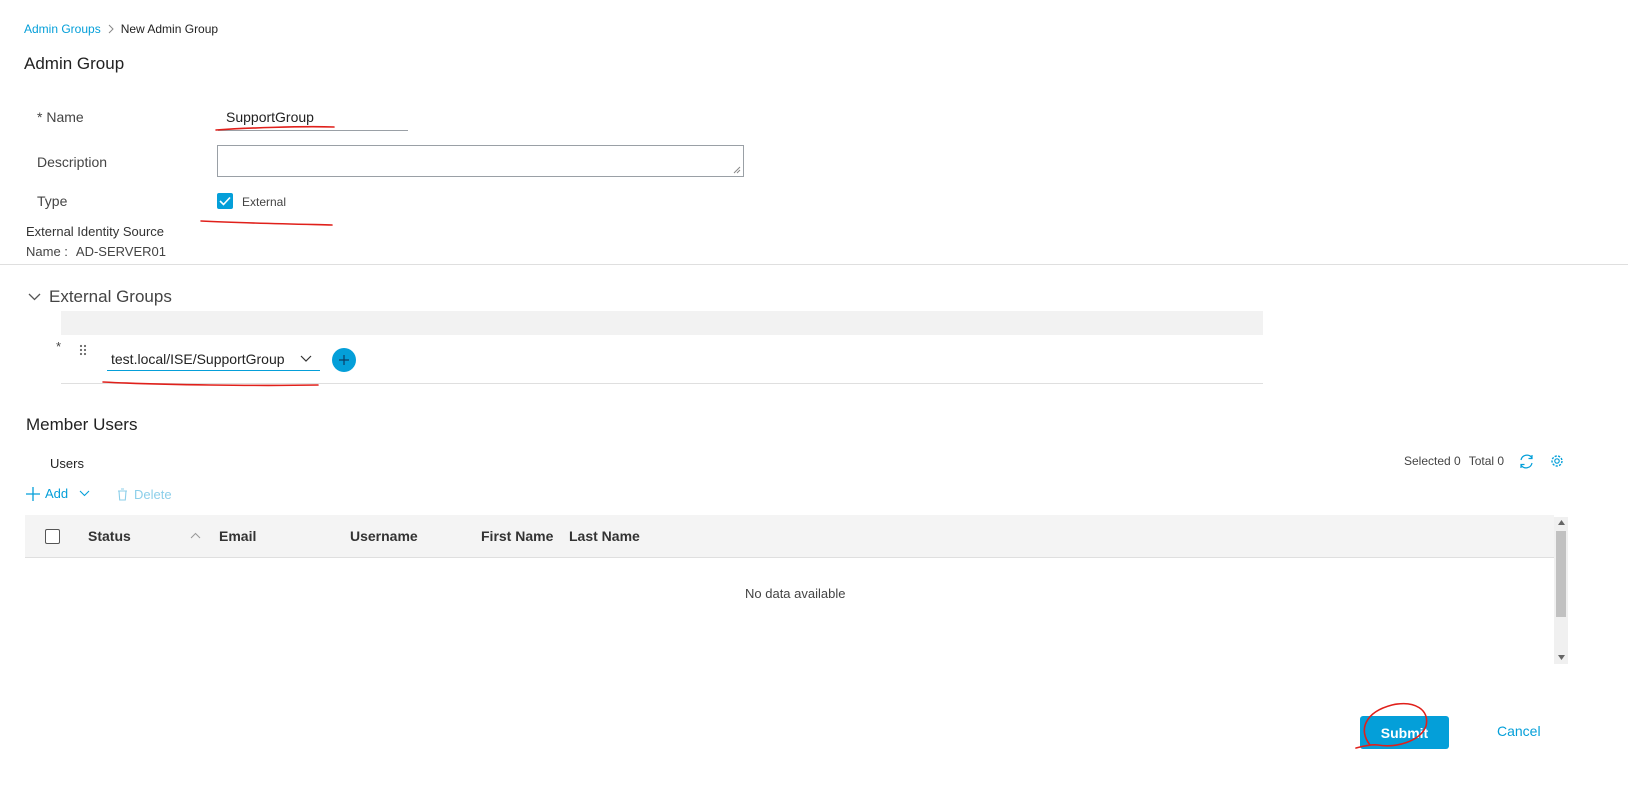  Describe the element at coordinates (210, 384) in the screenshot. I see `annotation-underline-group` at that location.